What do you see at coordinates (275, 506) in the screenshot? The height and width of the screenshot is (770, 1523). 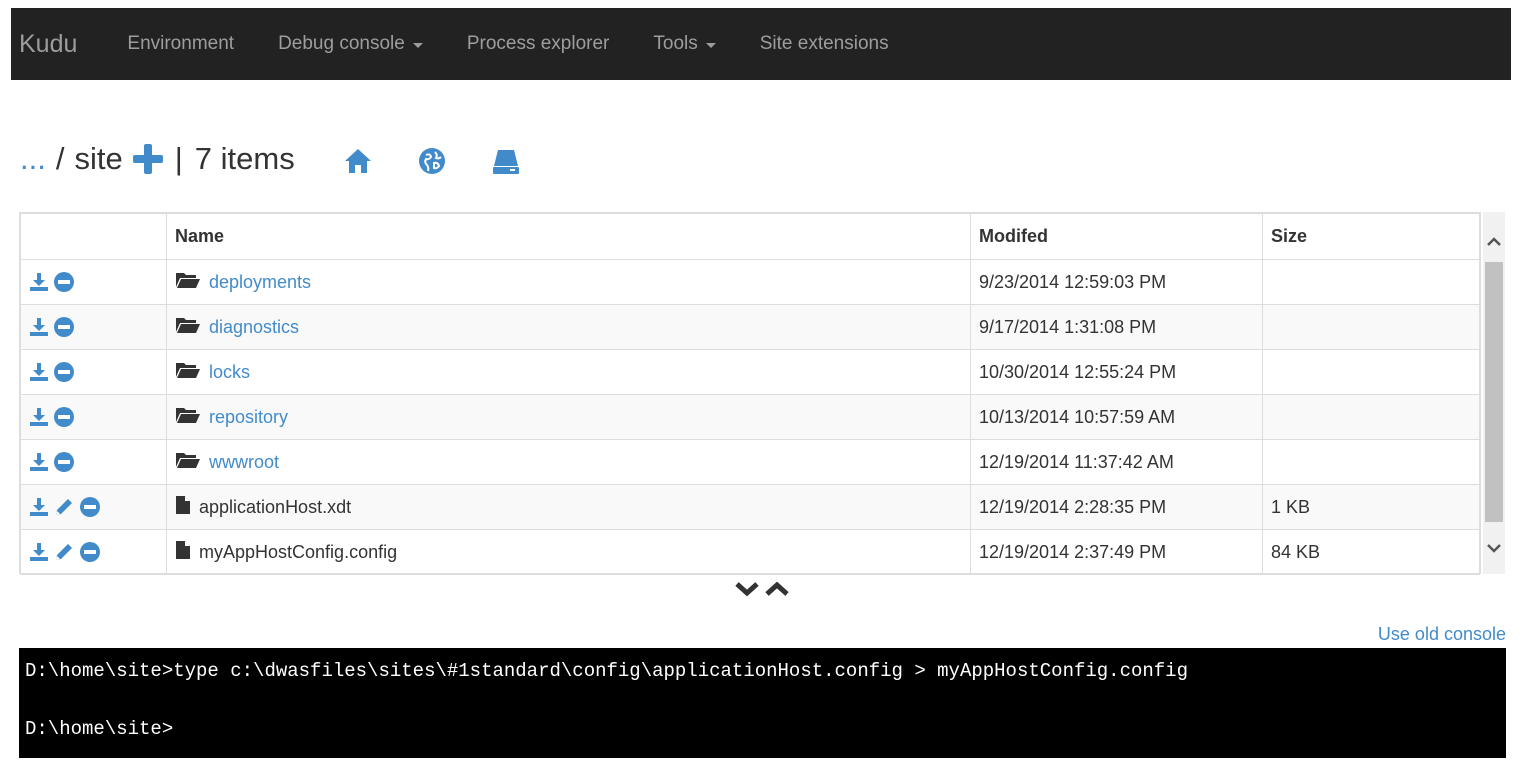 I see `file-name: applicationHost.xdt` at bounding box center [275, 506].